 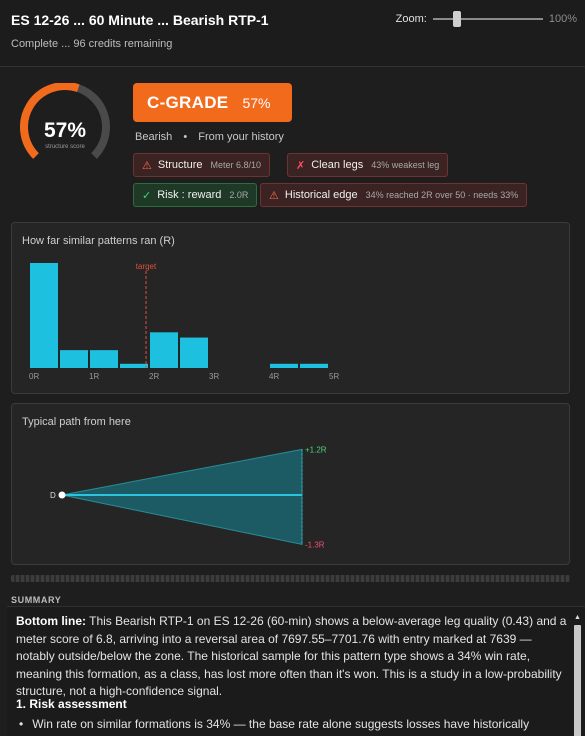 What do you see at coordinates (71, 704) in the screenshot?
I see `risk-assessment-heading: 1. Risk assessment` at bounding box center [71, 704].